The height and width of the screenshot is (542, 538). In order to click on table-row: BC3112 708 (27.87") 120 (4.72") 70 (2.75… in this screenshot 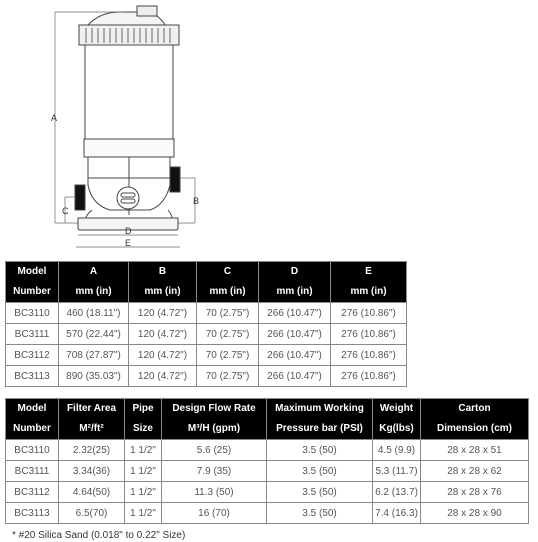, I will do `click(206, 355)`.